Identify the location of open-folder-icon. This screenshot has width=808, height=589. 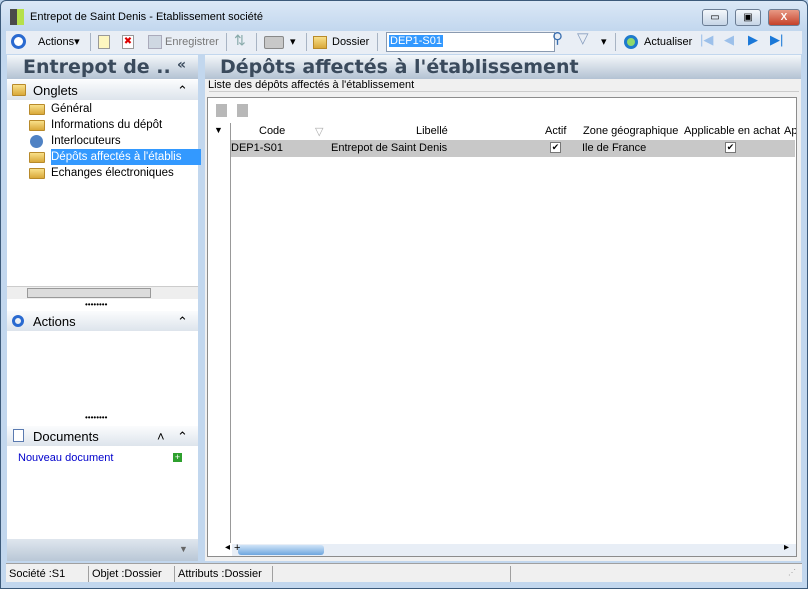
(37, 157).